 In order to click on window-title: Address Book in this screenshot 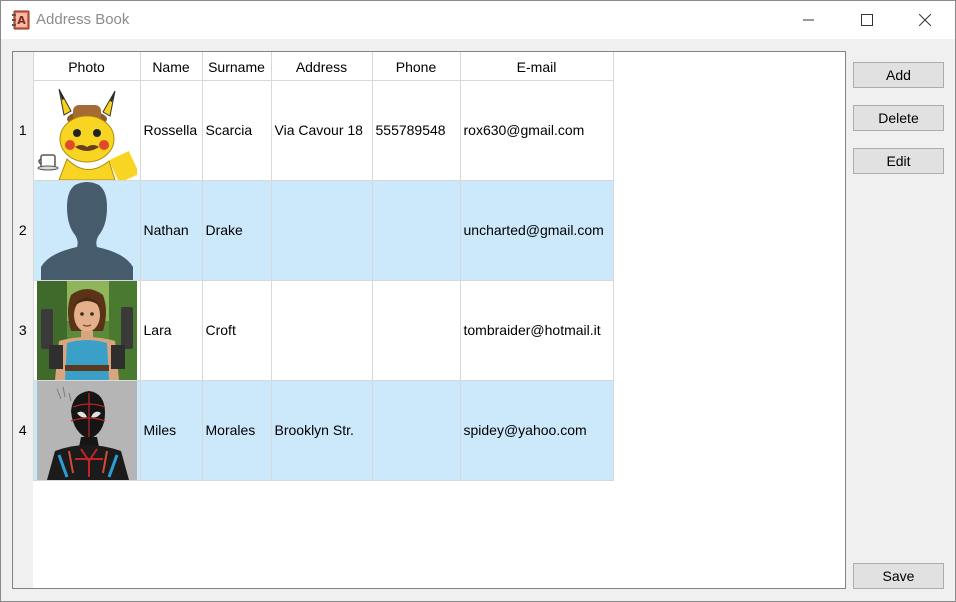, I will do `click(83, 19)`.